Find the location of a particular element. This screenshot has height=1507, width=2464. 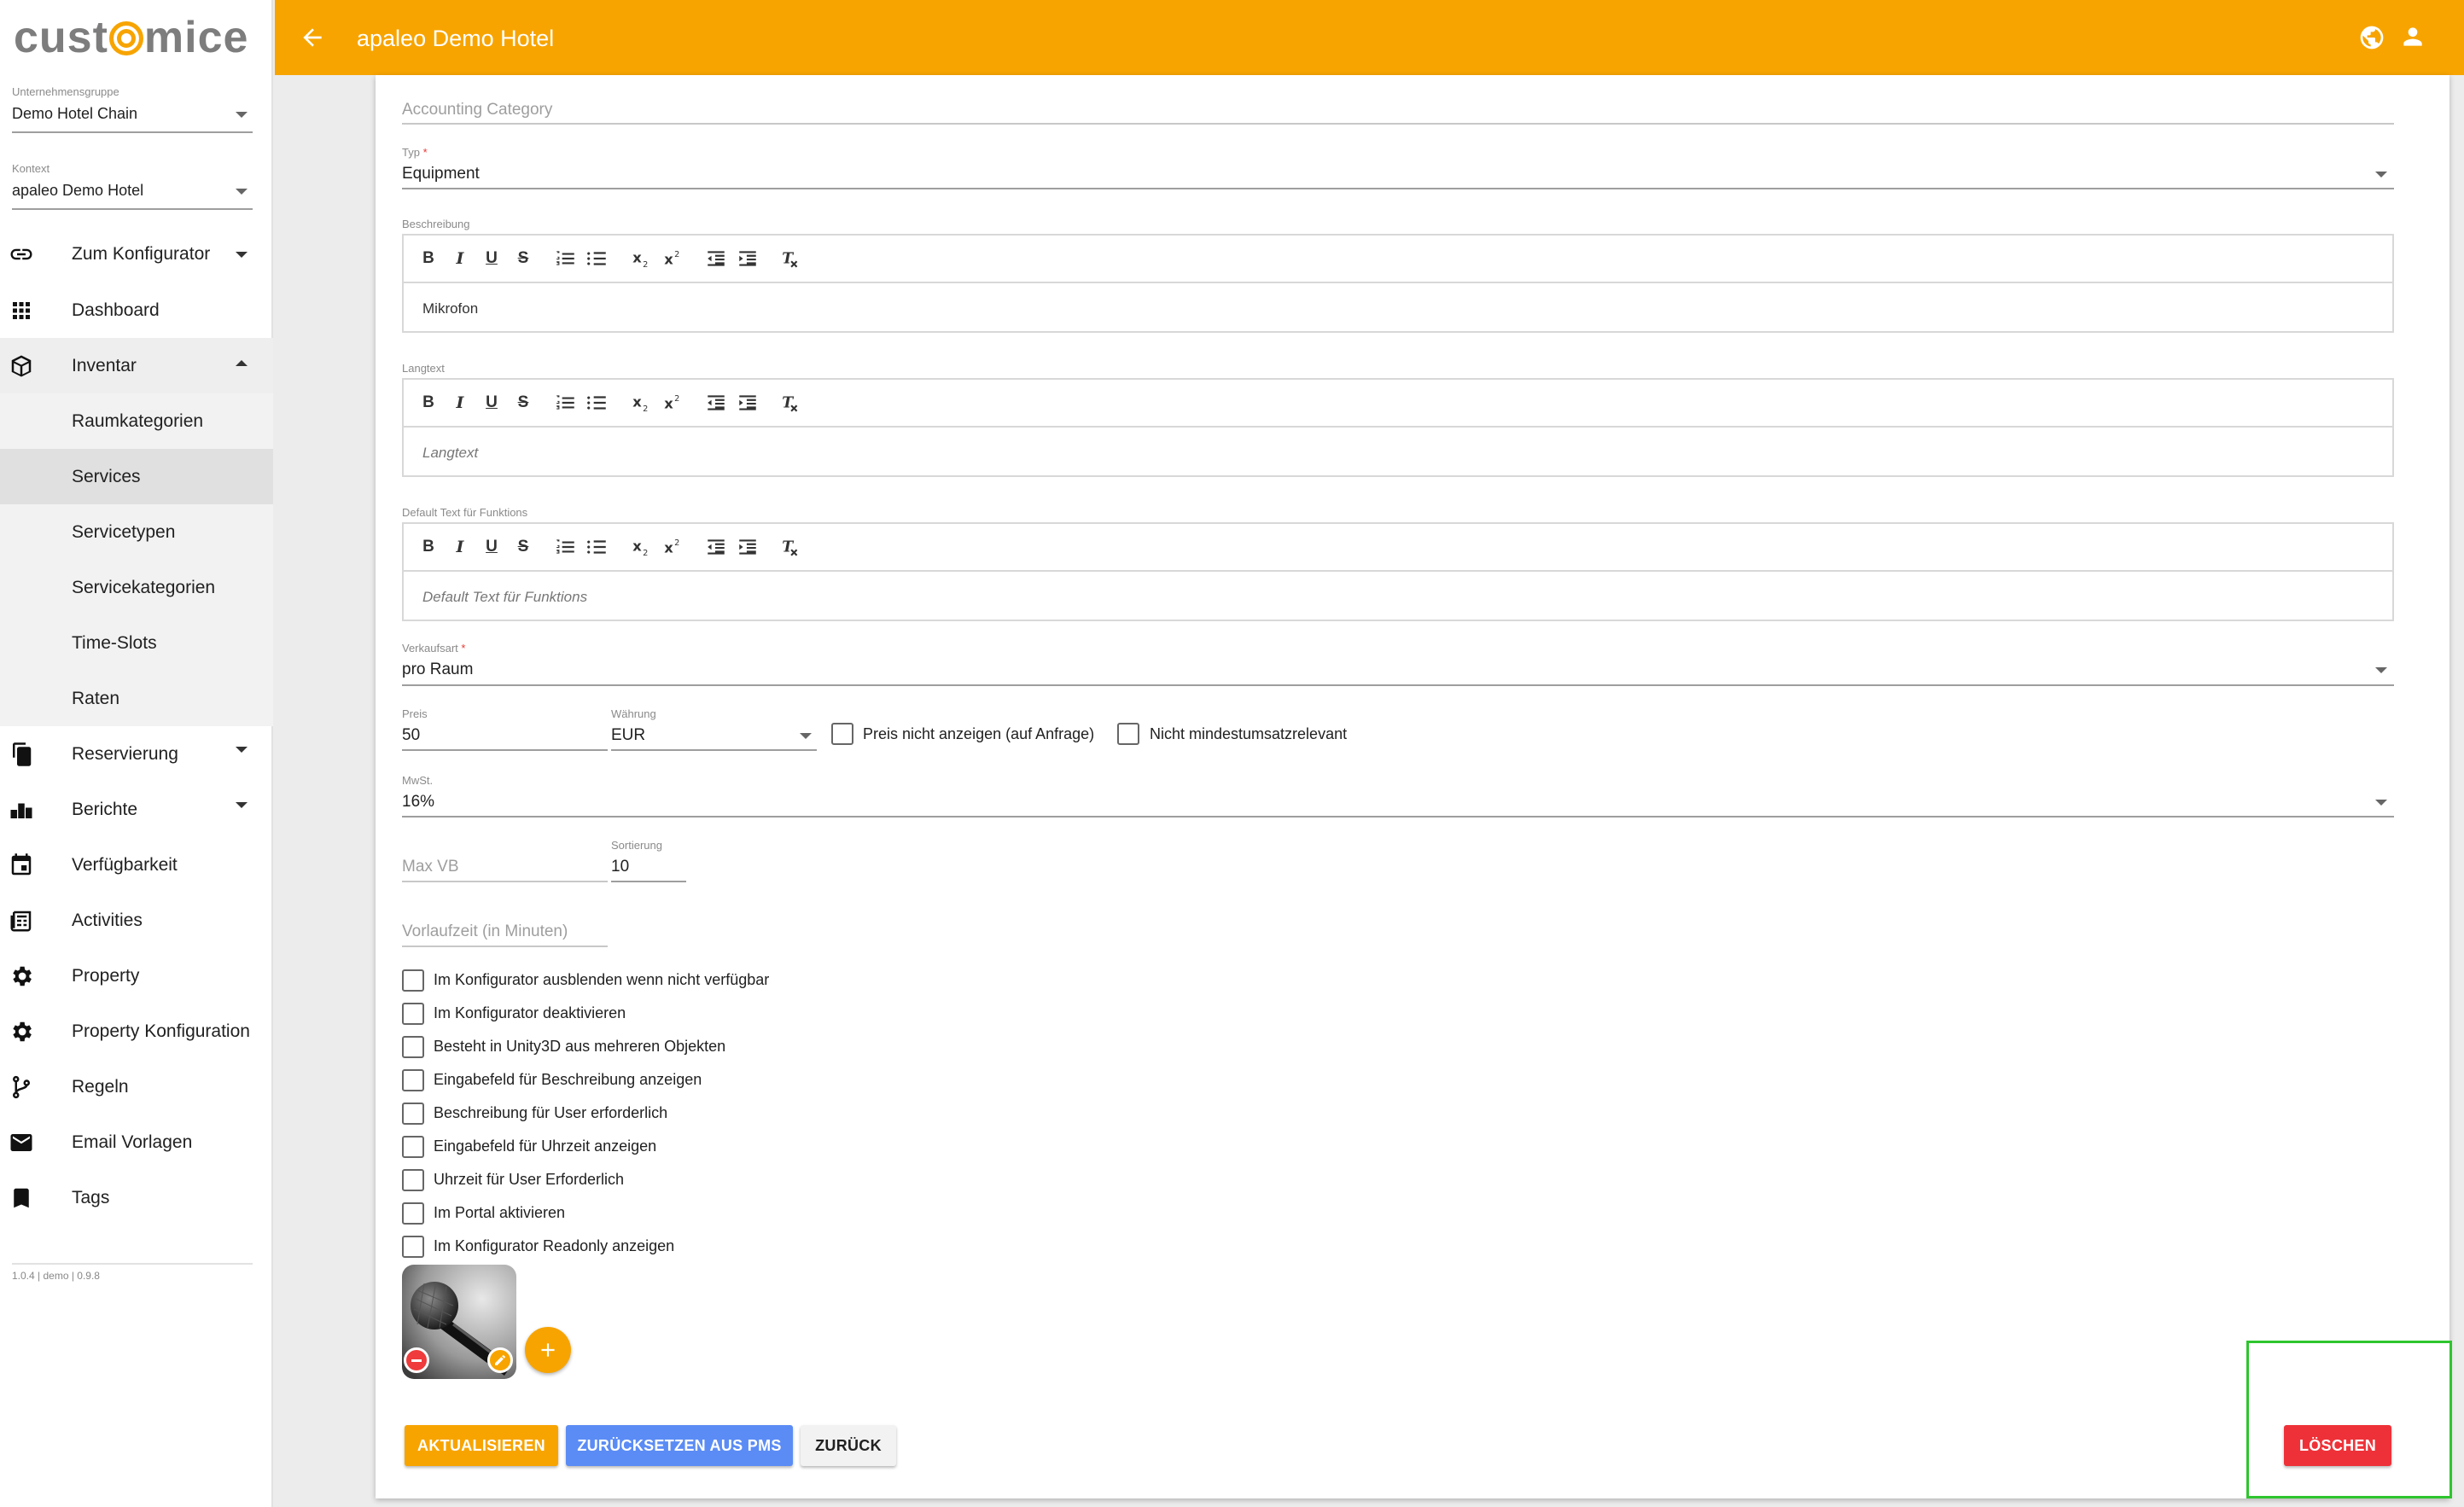

accounting-category-input: Accounting Category is located at coordinates (477, 110).